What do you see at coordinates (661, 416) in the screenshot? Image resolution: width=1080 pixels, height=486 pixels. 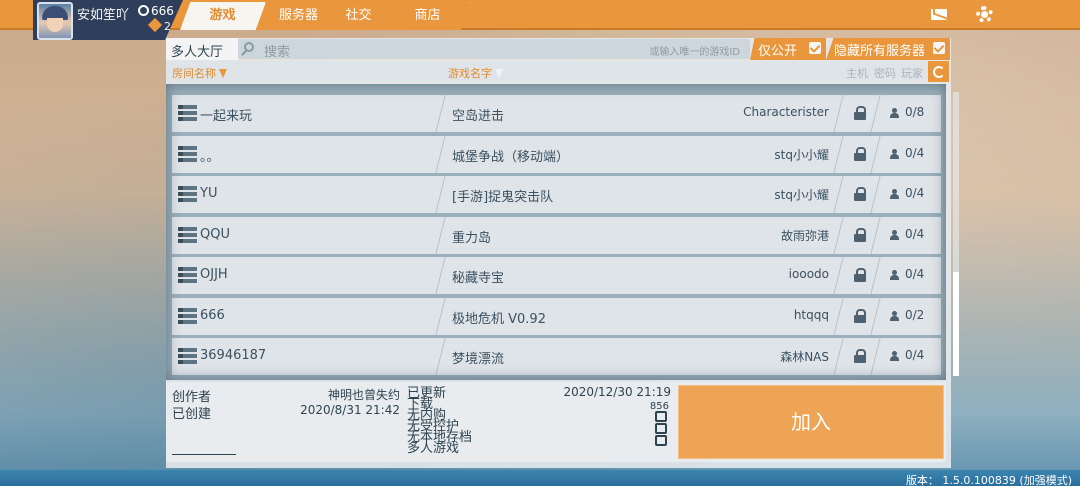 I see `no-purchase-icon` at bounding box center [661, 416].